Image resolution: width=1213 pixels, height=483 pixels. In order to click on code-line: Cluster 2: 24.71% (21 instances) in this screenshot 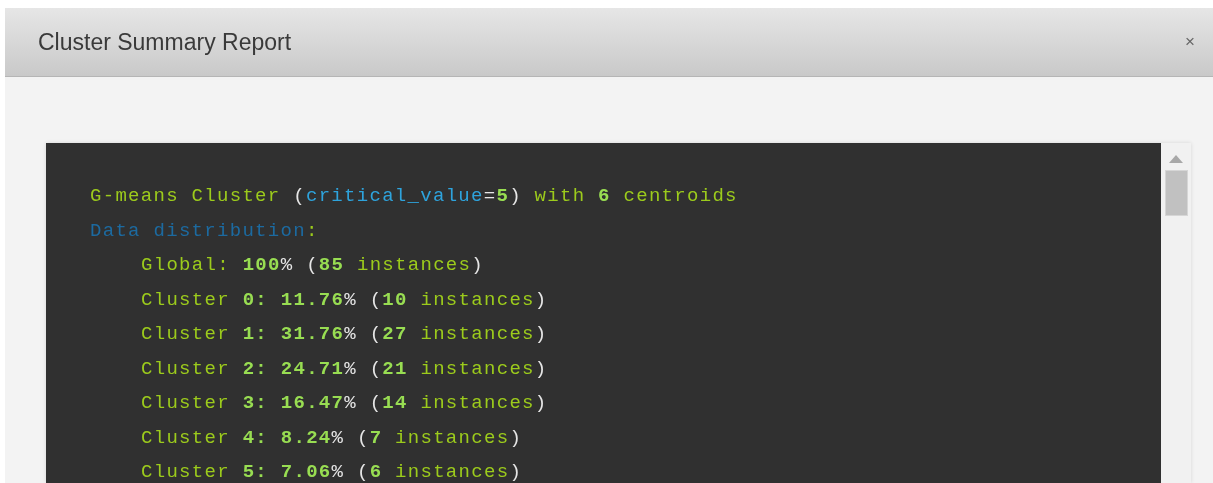, I will do `click(345, 369)`.